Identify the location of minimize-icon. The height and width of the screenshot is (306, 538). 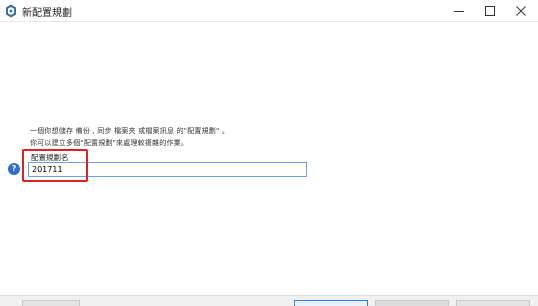
(459, 11).